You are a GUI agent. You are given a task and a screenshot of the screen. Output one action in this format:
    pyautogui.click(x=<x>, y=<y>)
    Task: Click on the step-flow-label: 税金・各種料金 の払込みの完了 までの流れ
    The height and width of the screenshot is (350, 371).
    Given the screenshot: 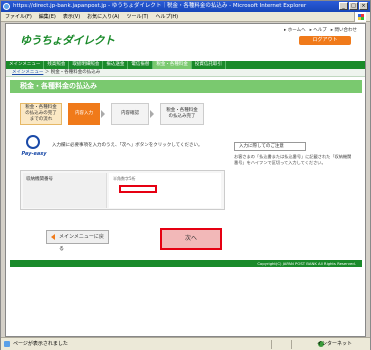 What is the action you would take?
    pyautogui.click(x=41, y=113)
    